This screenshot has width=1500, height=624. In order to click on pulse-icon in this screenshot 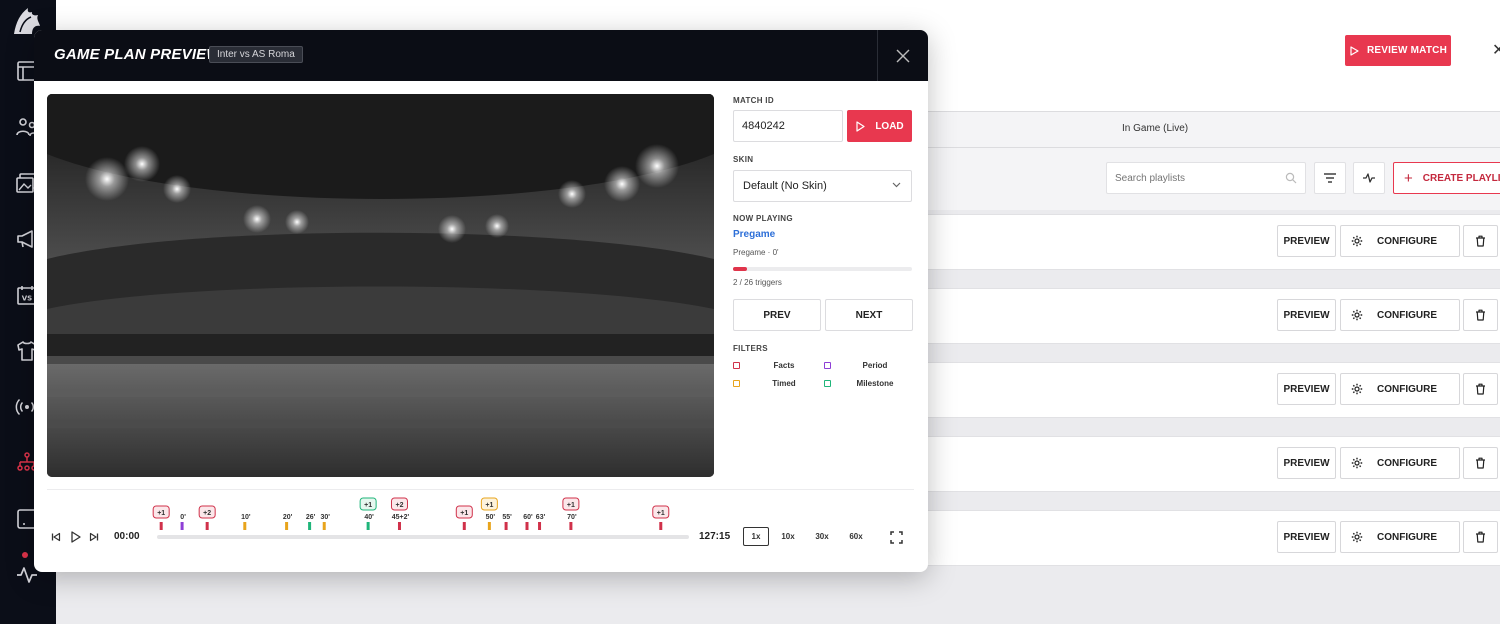, I will do `click(1369, 178)`.